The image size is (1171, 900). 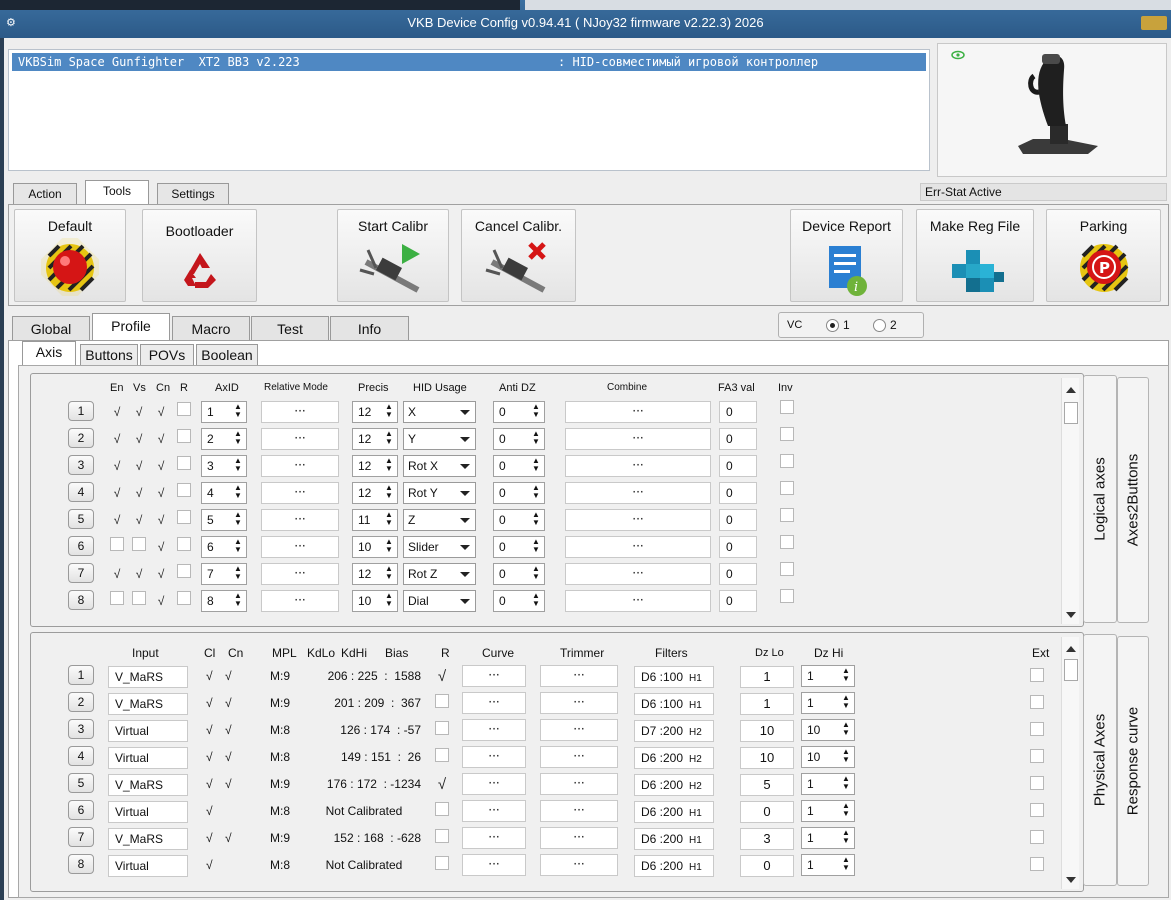 I want to click on axis-number-button: 6, so click(x=81, y=546).